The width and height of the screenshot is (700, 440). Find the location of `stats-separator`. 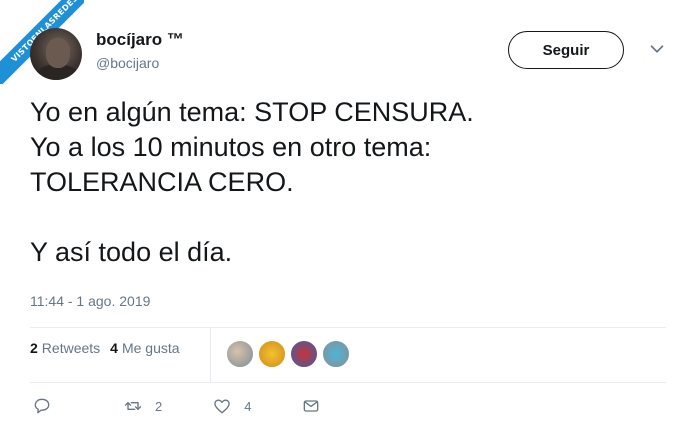

stats-separator is located at coordinates (210, 355).